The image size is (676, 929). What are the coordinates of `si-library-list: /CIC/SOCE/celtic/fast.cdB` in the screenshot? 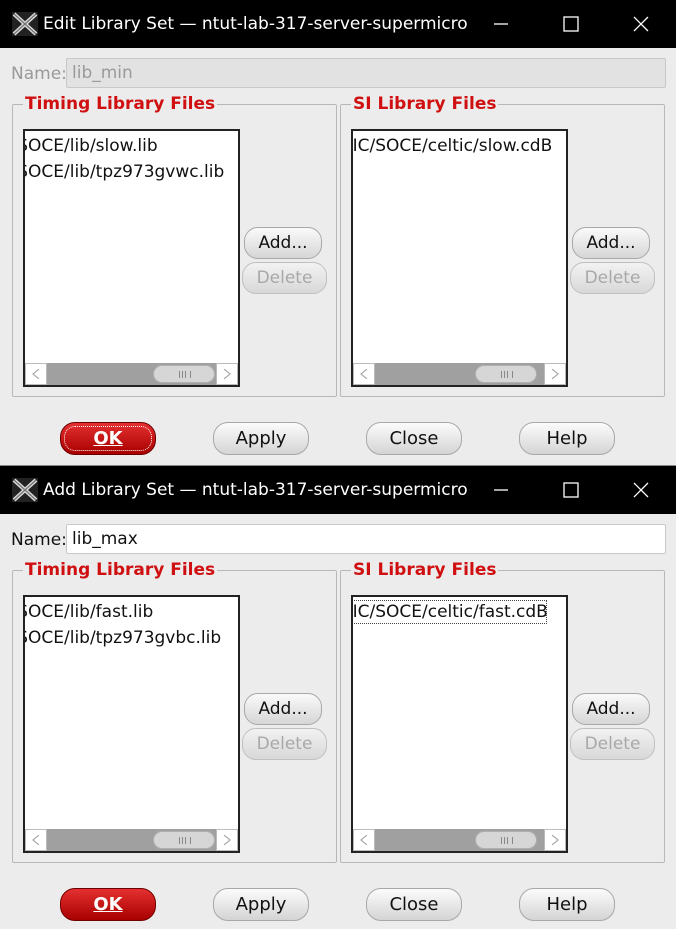 It's located at (459, 724).